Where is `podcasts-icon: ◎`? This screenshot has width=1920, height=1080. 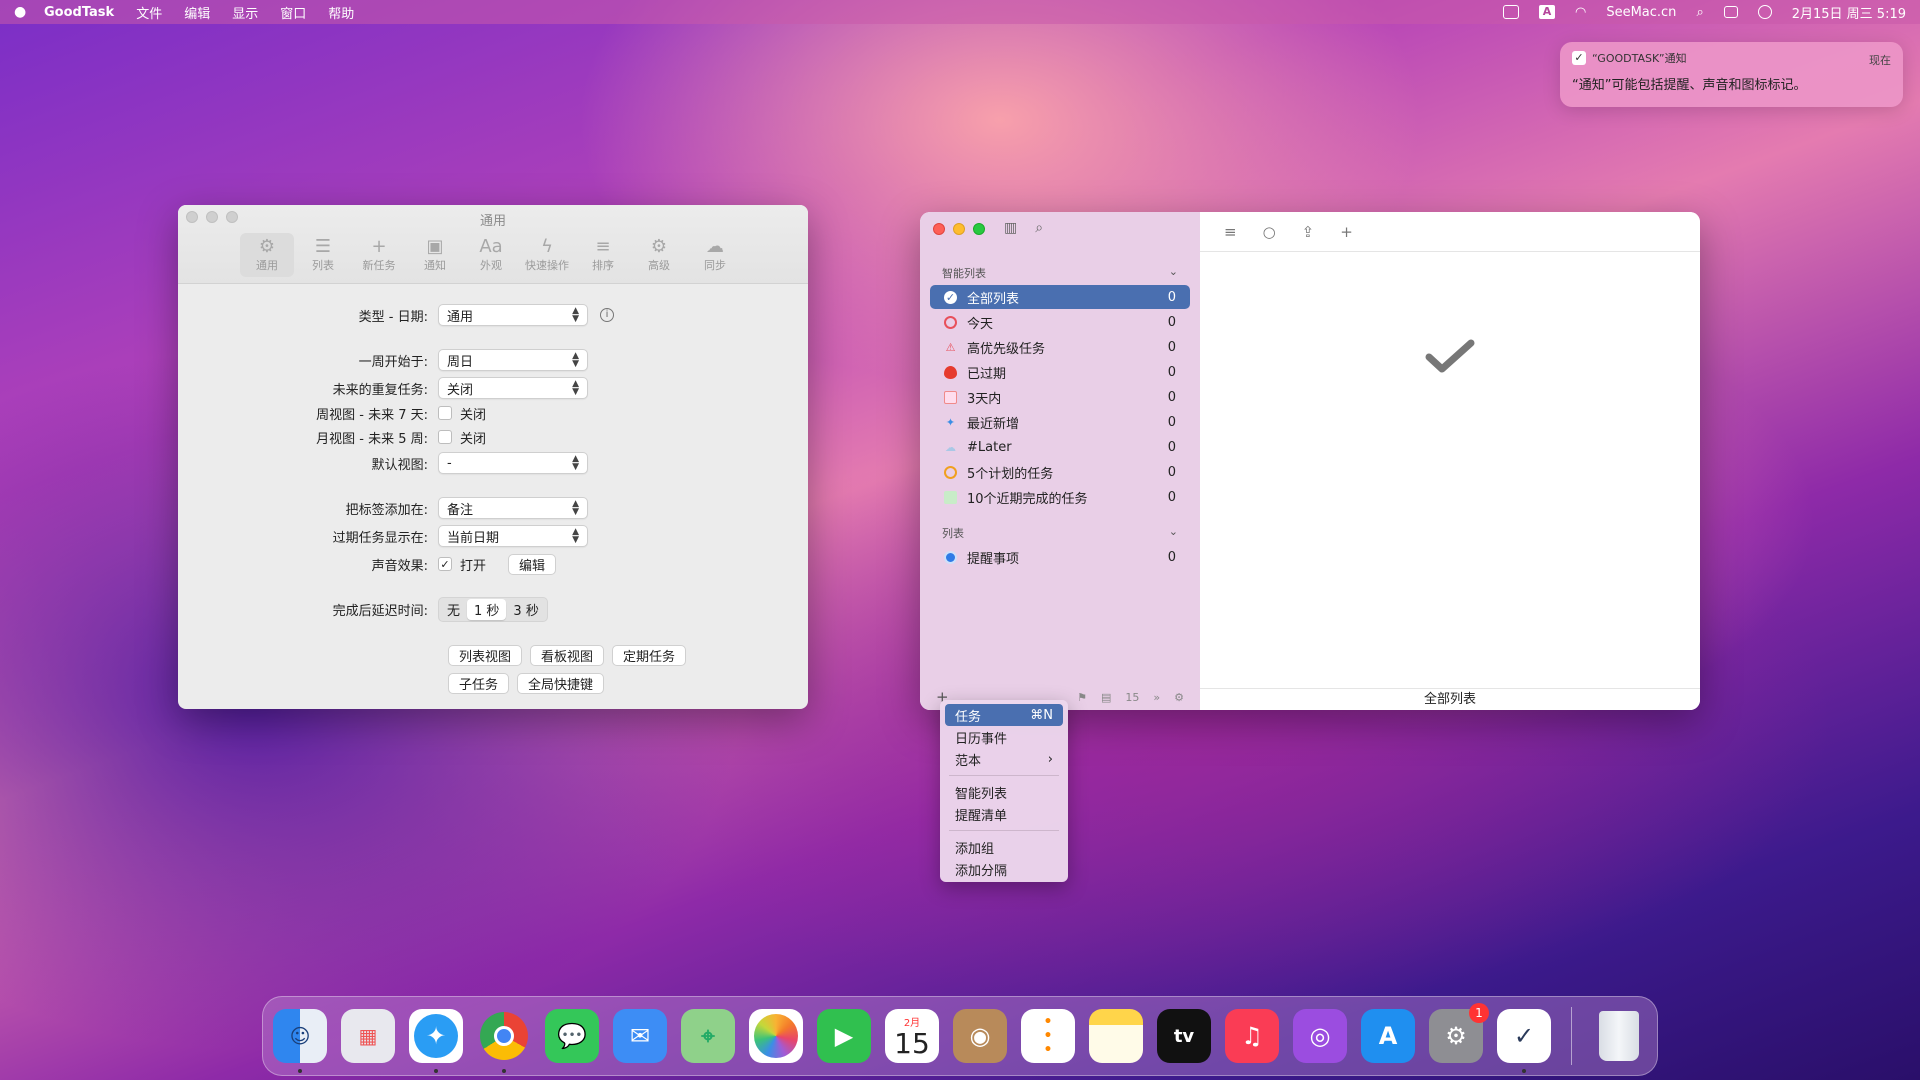 podcasts-icon: ◎ is located at coordinates (1320, 1036).